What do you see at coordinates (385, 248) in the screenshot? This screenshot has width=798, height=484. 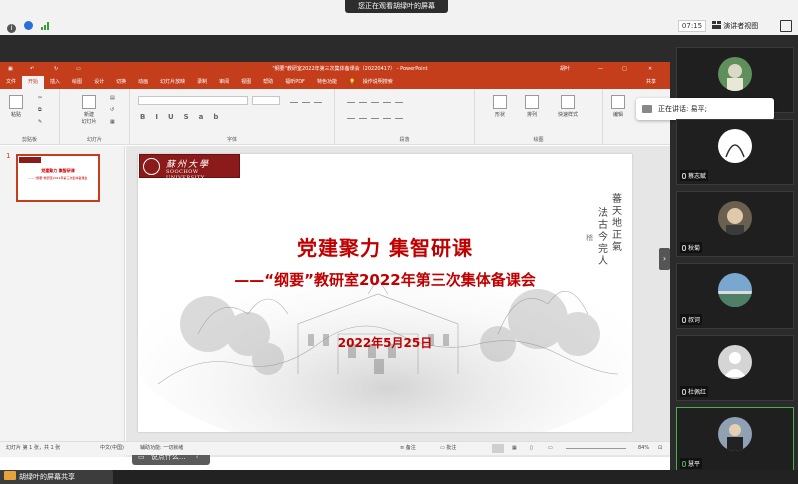 I see `slide-title: 党建聚力 集智研课` at bounding box center [385, 248].